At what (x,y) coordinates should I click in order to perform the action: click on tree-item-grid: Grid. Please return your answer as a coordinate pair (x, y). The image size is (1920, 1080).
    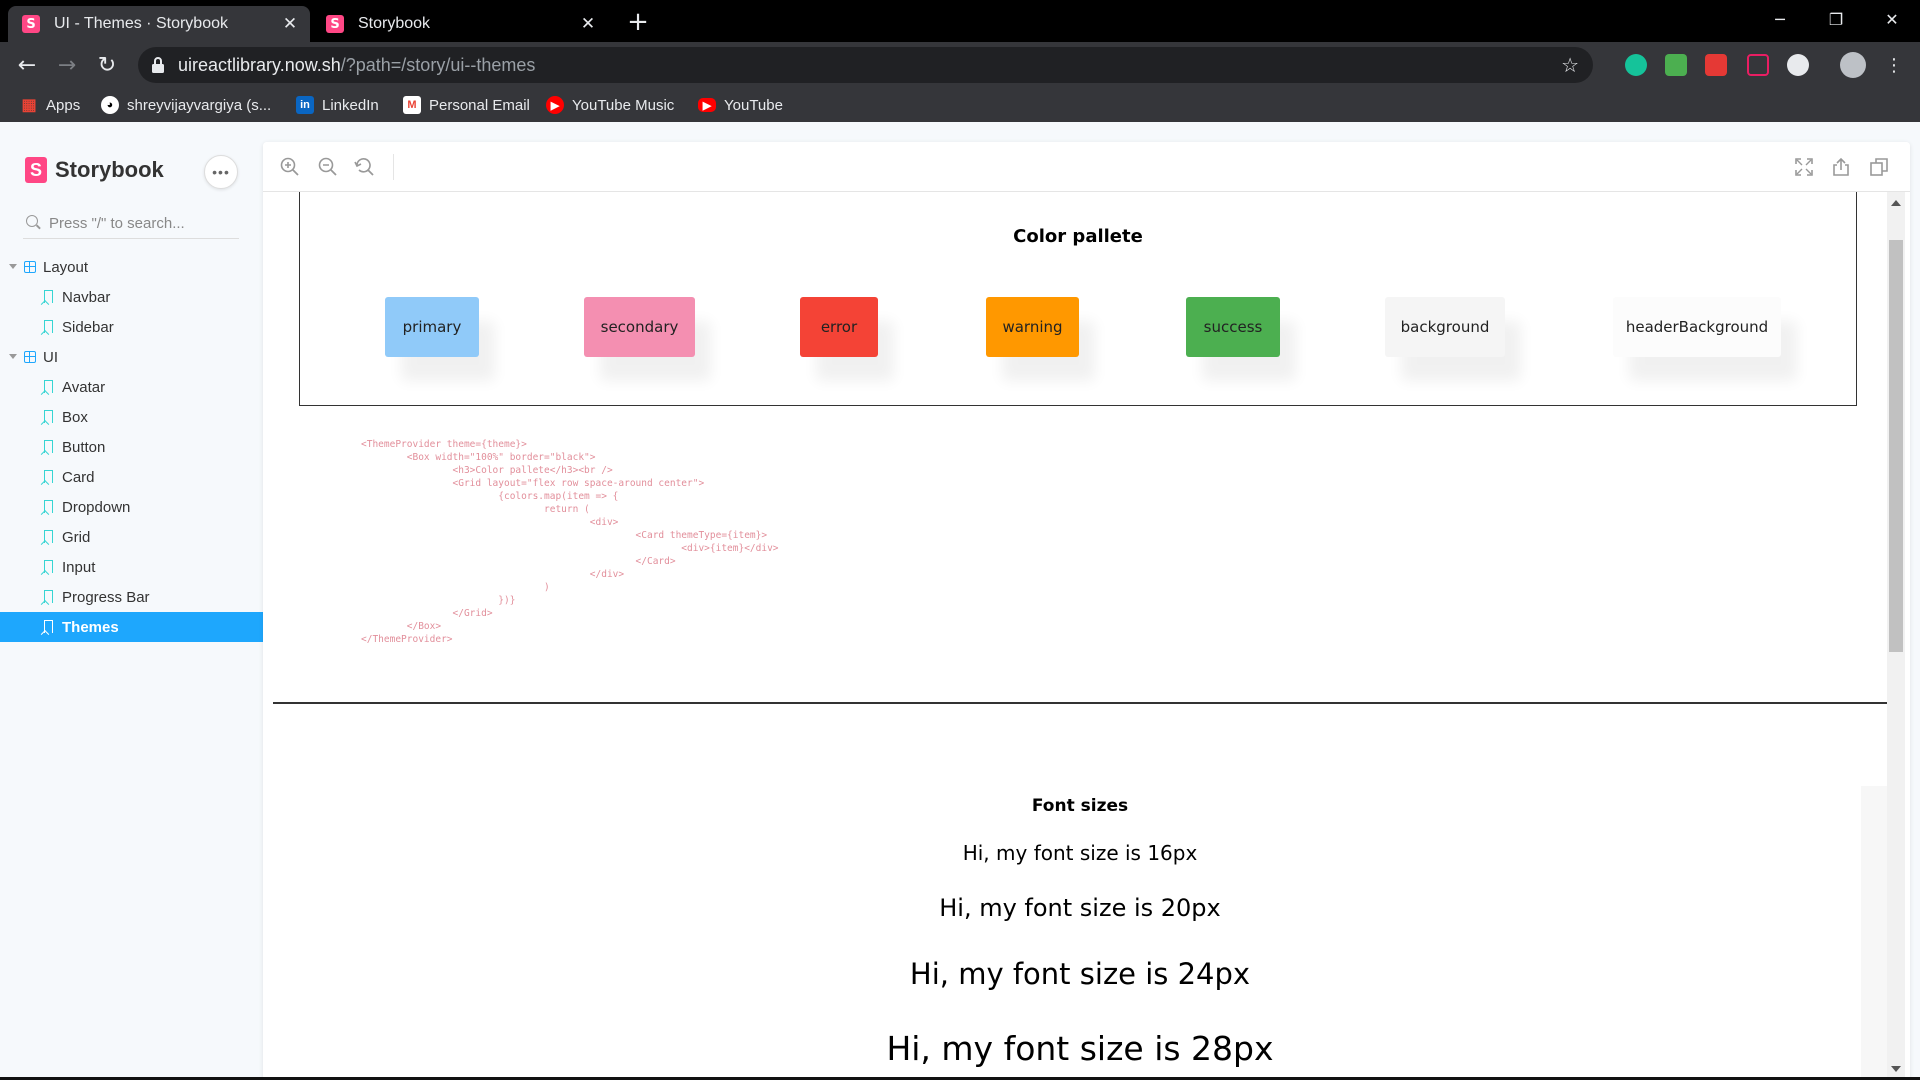
    Looking at the image, I should click on (131, 537).